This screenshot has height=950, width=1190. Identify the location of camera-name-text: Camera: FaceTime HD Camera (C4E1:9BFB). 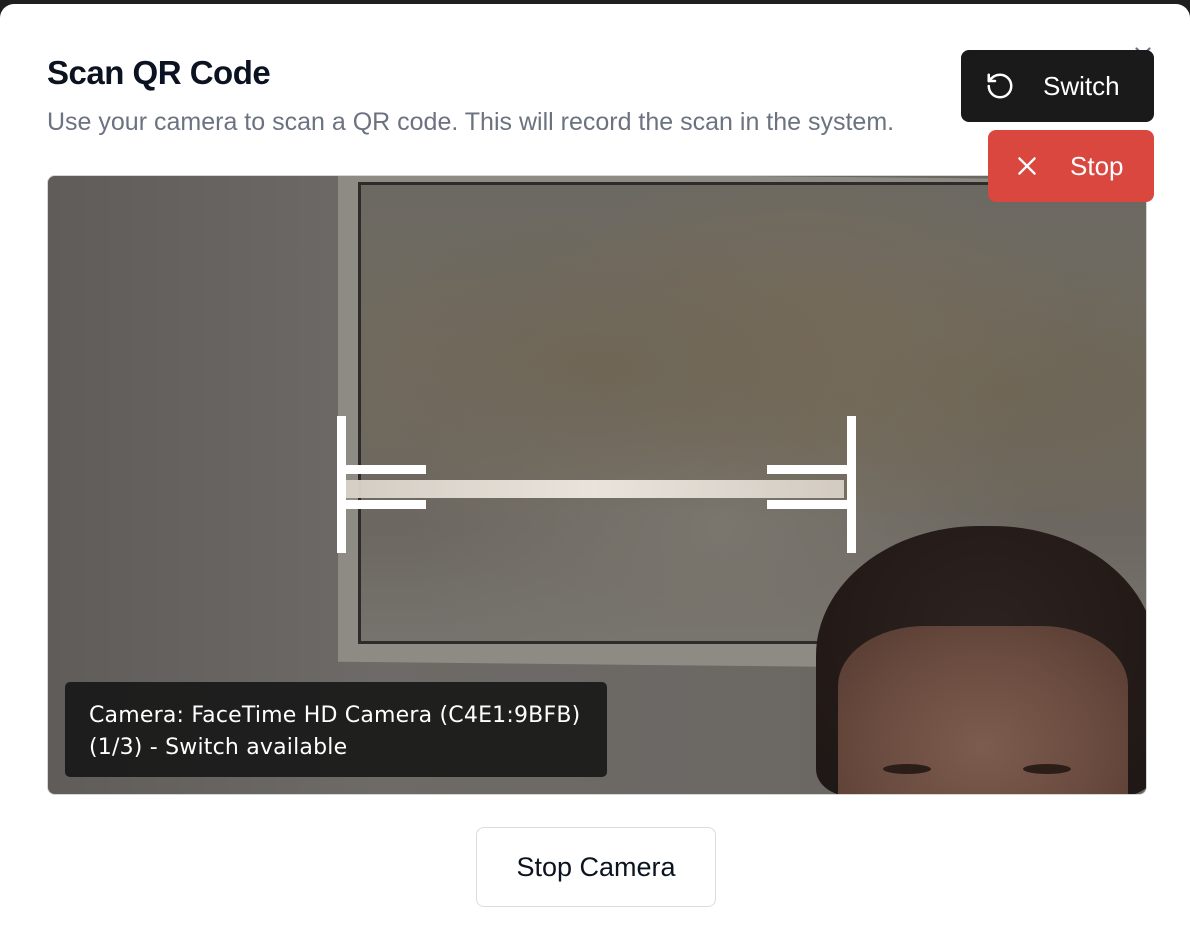
(335, 715).